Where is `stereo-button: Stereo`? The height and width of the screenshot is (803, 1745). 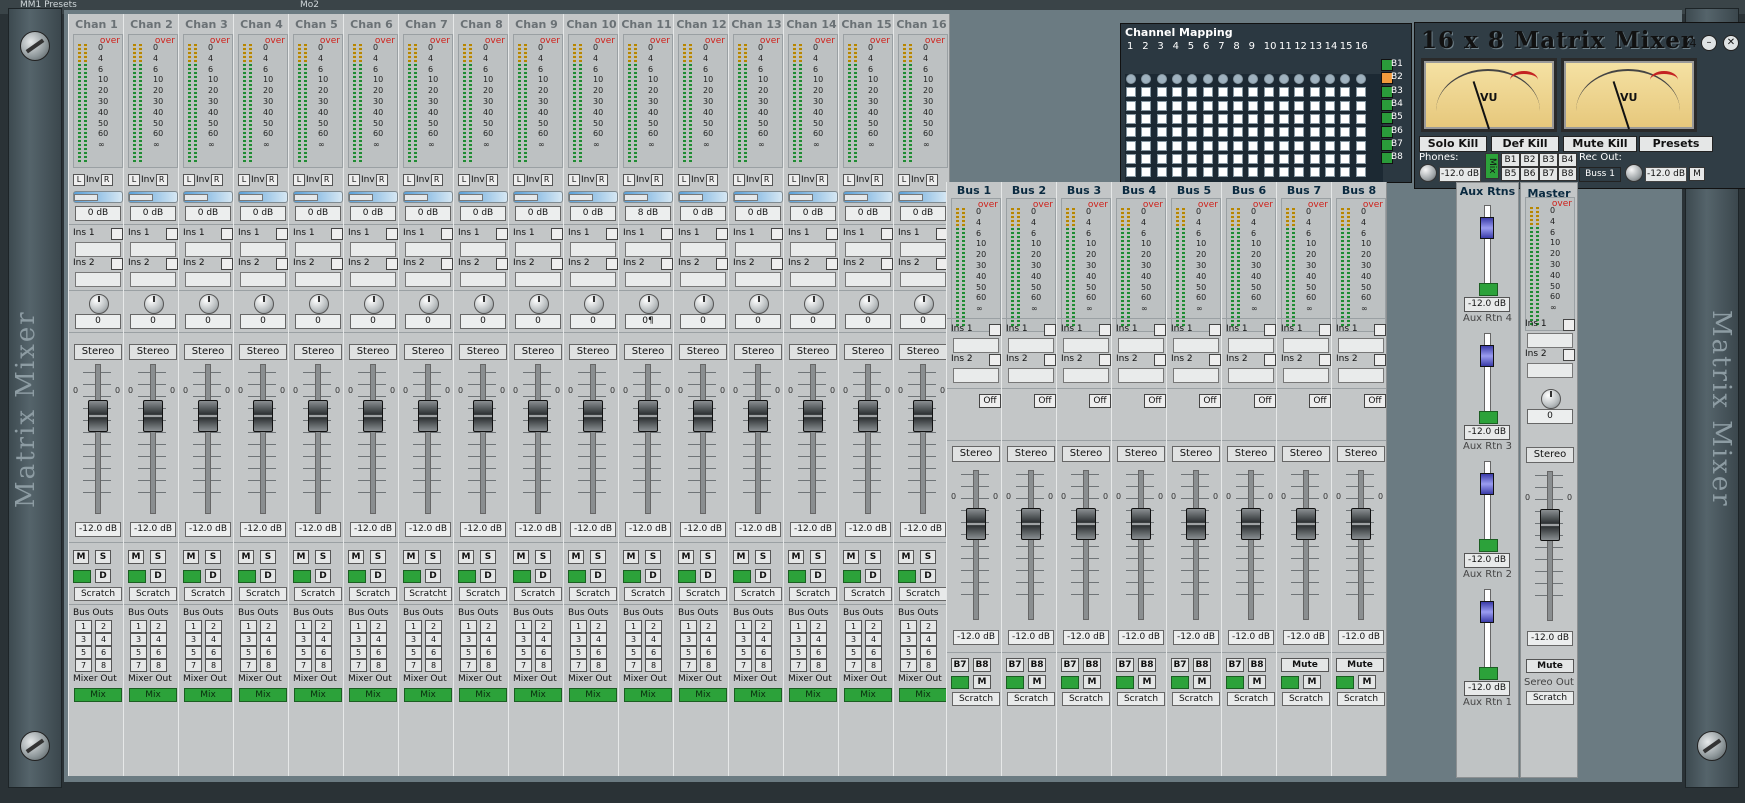
stereo-button: Stereo is located at coordinates (1141, 454).